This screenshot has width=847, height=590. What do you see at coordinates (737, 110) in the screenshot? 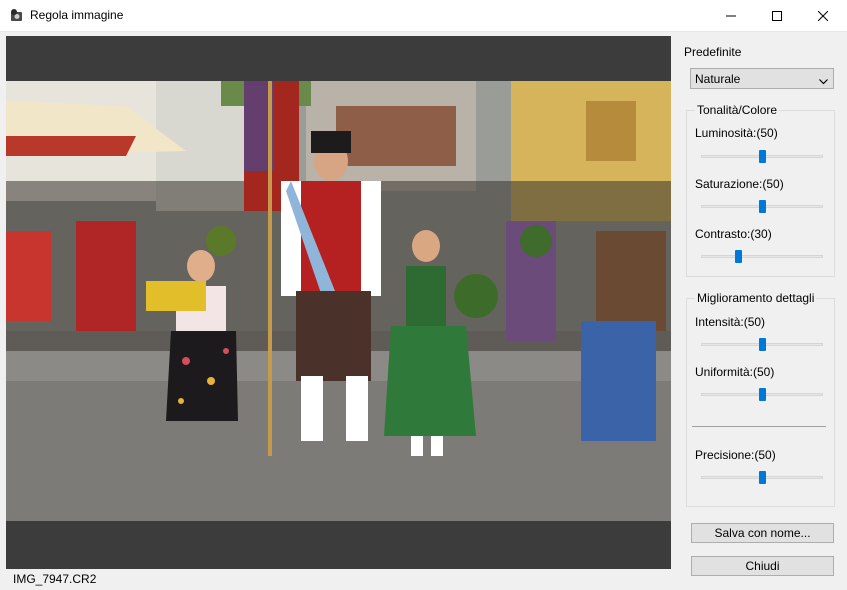
I see `tone-color-group-title: Tonalità/Colore` at bounding box center [737, 110].